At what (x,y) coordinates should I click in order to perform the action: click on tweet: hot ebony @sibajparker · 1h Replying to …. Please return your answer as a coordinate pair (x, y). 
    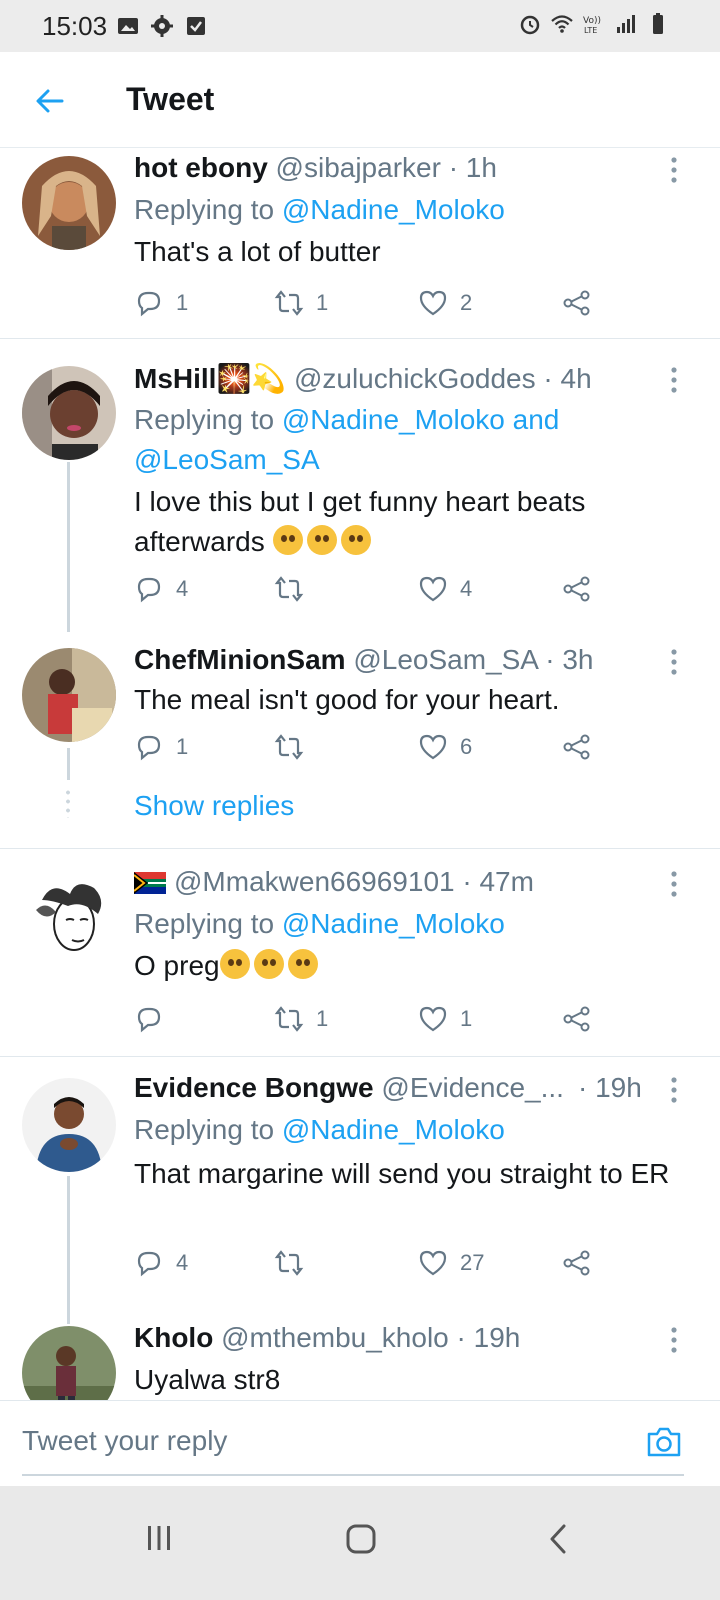
    Looking at the image, I should click on (360, 243).